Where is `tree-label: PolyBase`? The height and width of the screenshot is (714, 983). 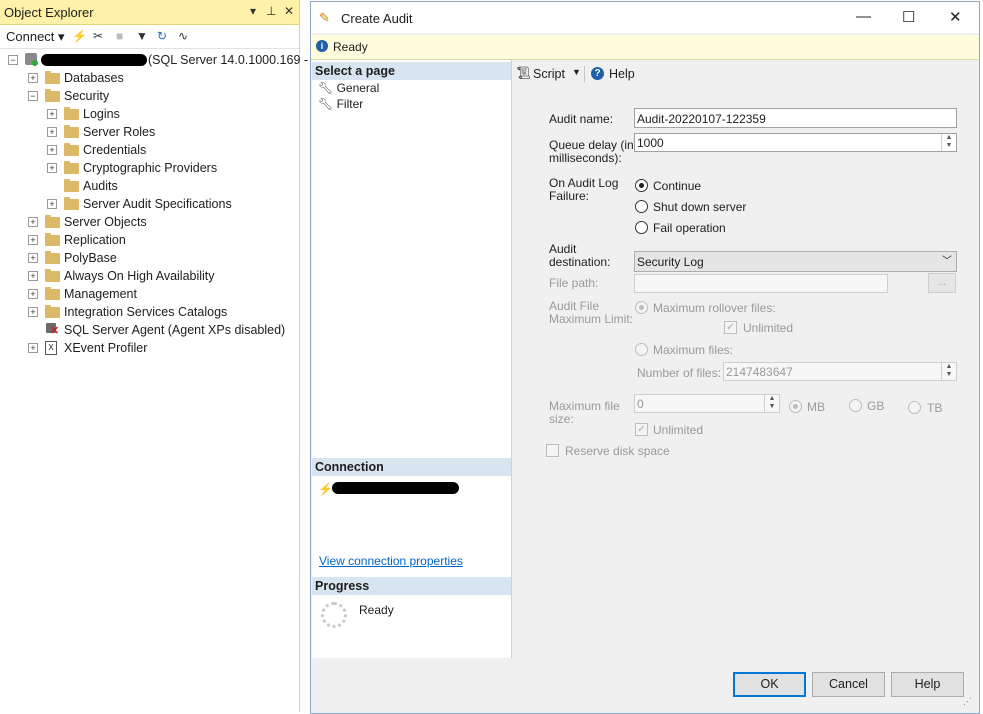
tree-label: PolyBase is located at coordinates (90, 258).